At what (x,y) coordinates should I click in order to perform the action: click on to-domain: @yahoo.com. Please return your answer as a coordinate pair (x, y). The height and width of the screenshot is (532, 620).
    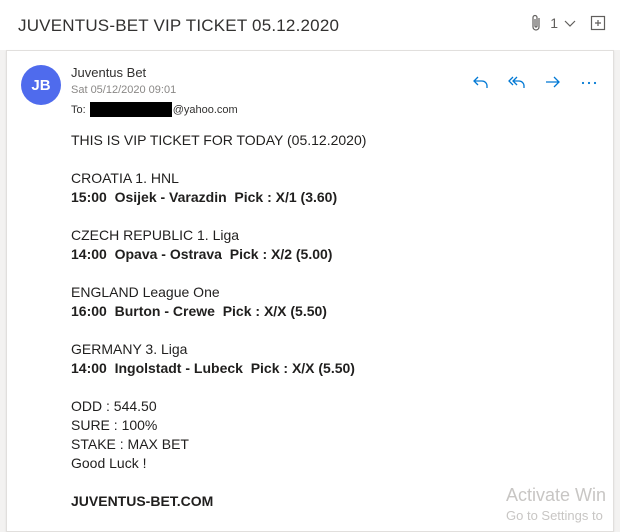
    Looking at the image, I should click on (205, 109).